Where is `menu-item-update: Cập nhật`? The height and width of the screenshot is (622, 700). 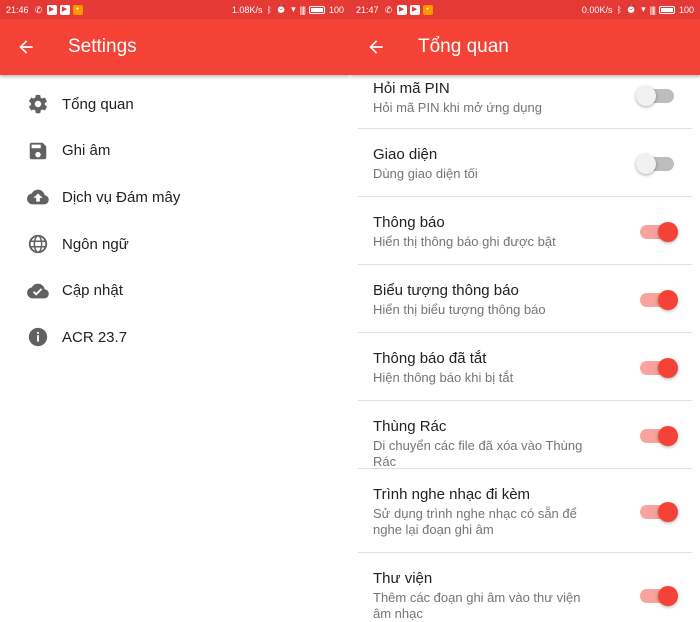
menu-item-update: Cập nhật is located at coordinates (175, 290).